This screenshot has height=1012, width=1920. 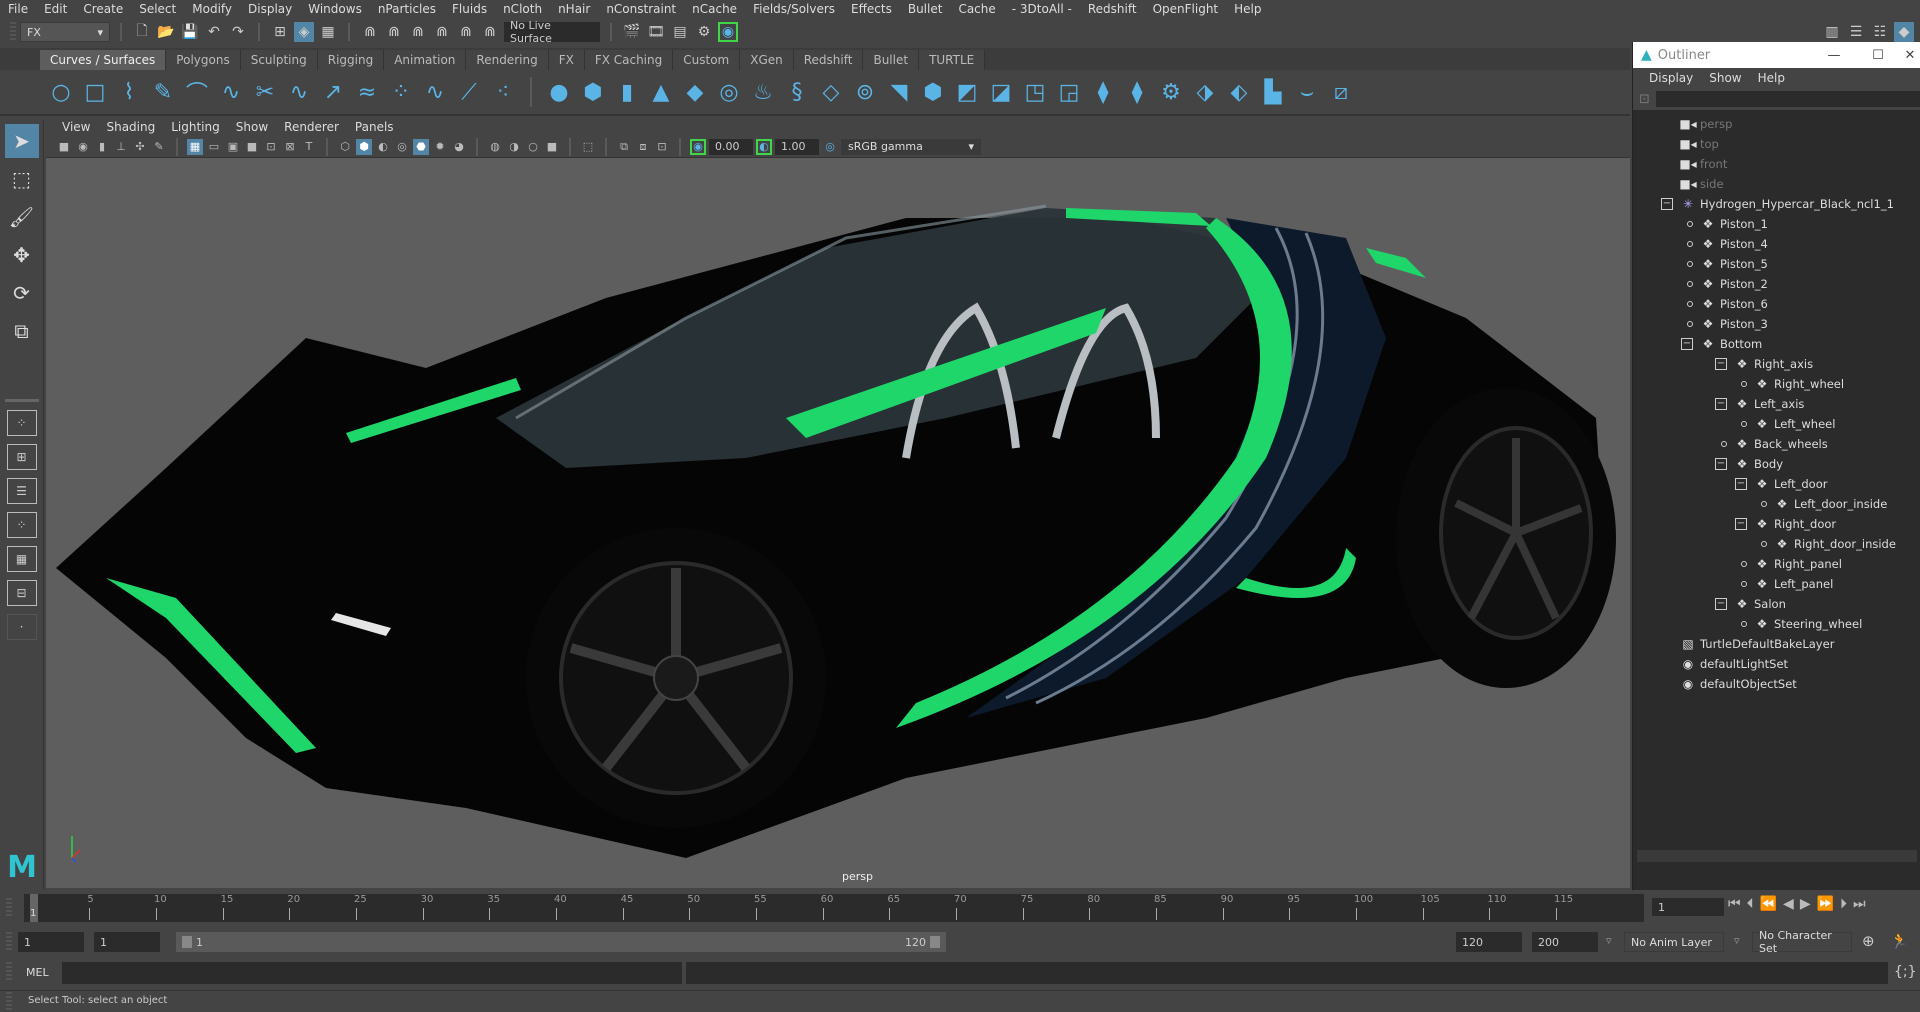 I want to click on outliner-item: ❖ Right_door_inside, so click(x=1834, y=544).